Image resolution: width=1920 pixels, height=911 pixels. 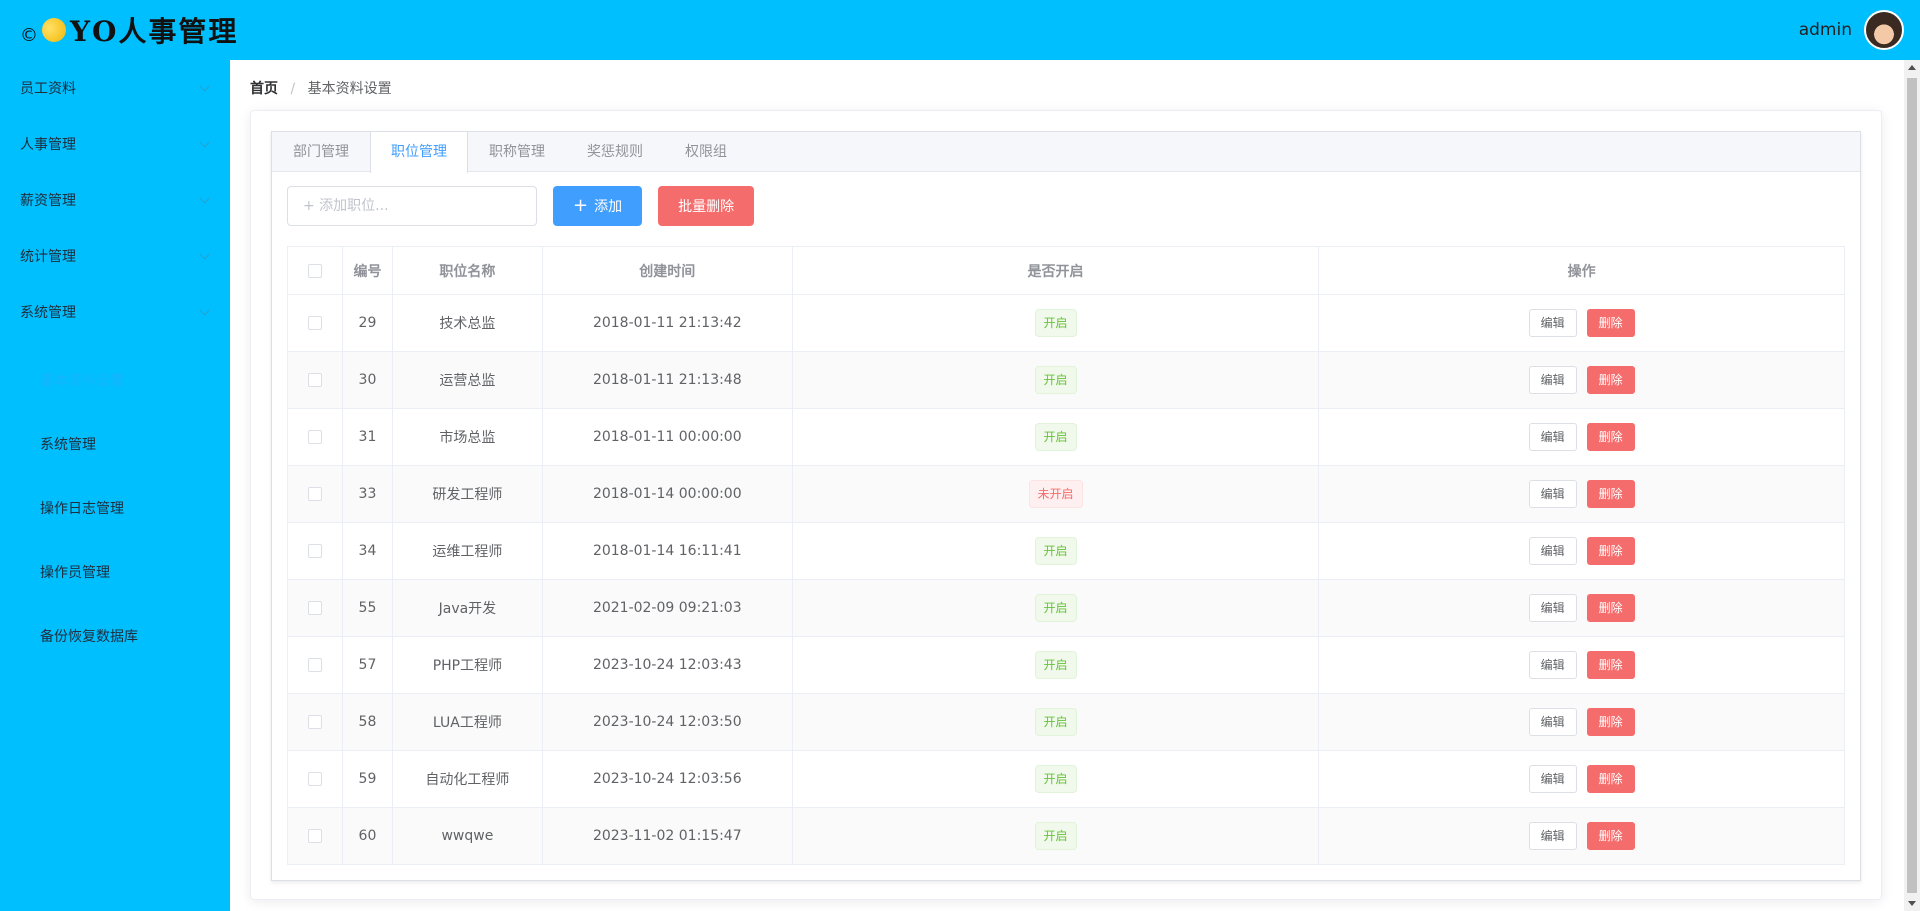 I want to click on batch-delete-button: 批量删除, so click(x=706, y=206).